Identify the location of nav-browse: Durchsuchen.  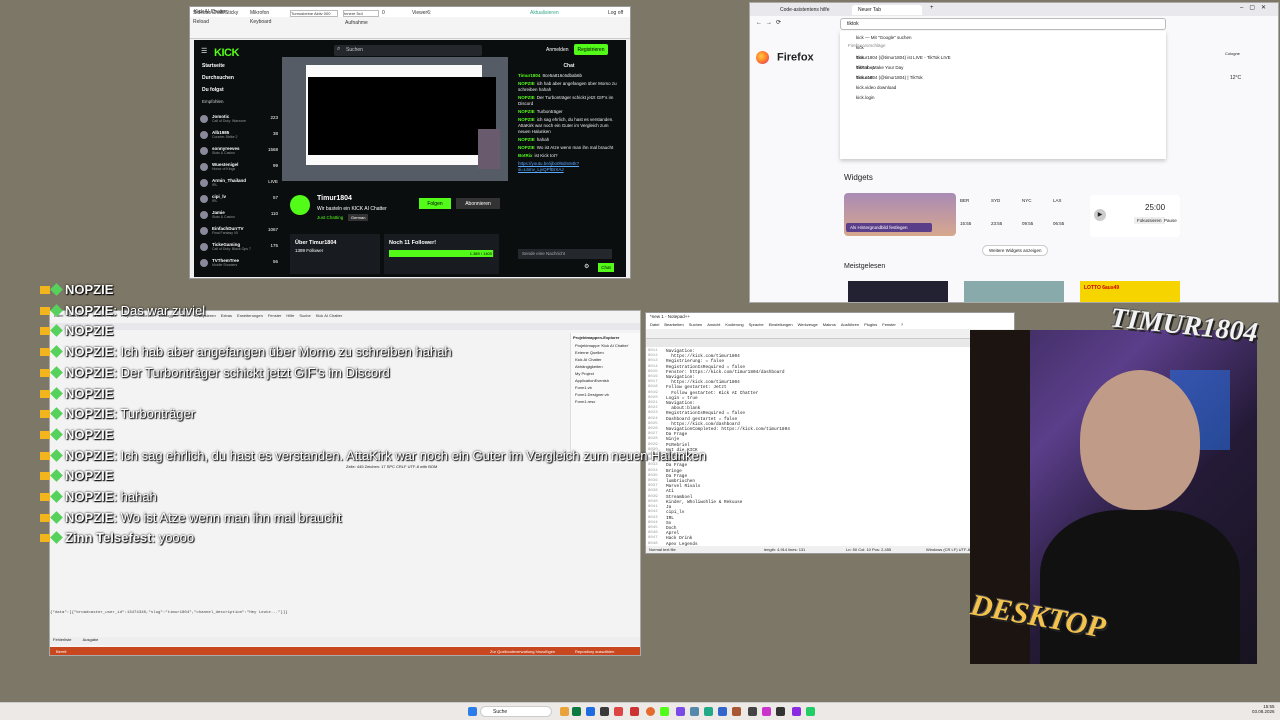
(237, 78).